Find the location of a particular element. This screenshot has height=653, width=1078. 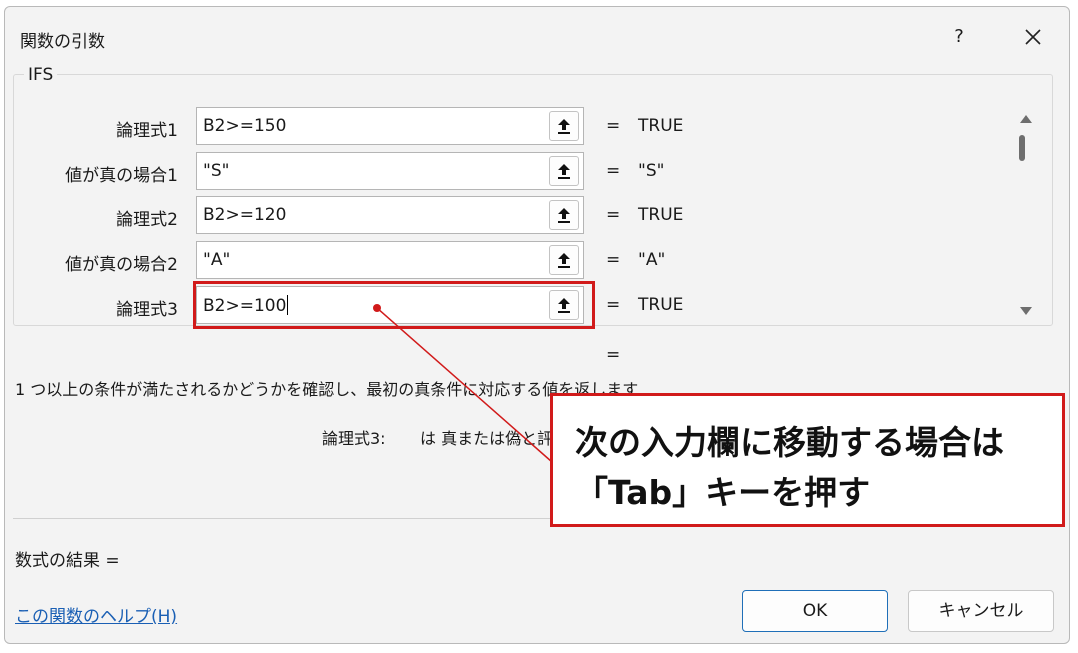

close-button is located at coordinates (1033, 37).